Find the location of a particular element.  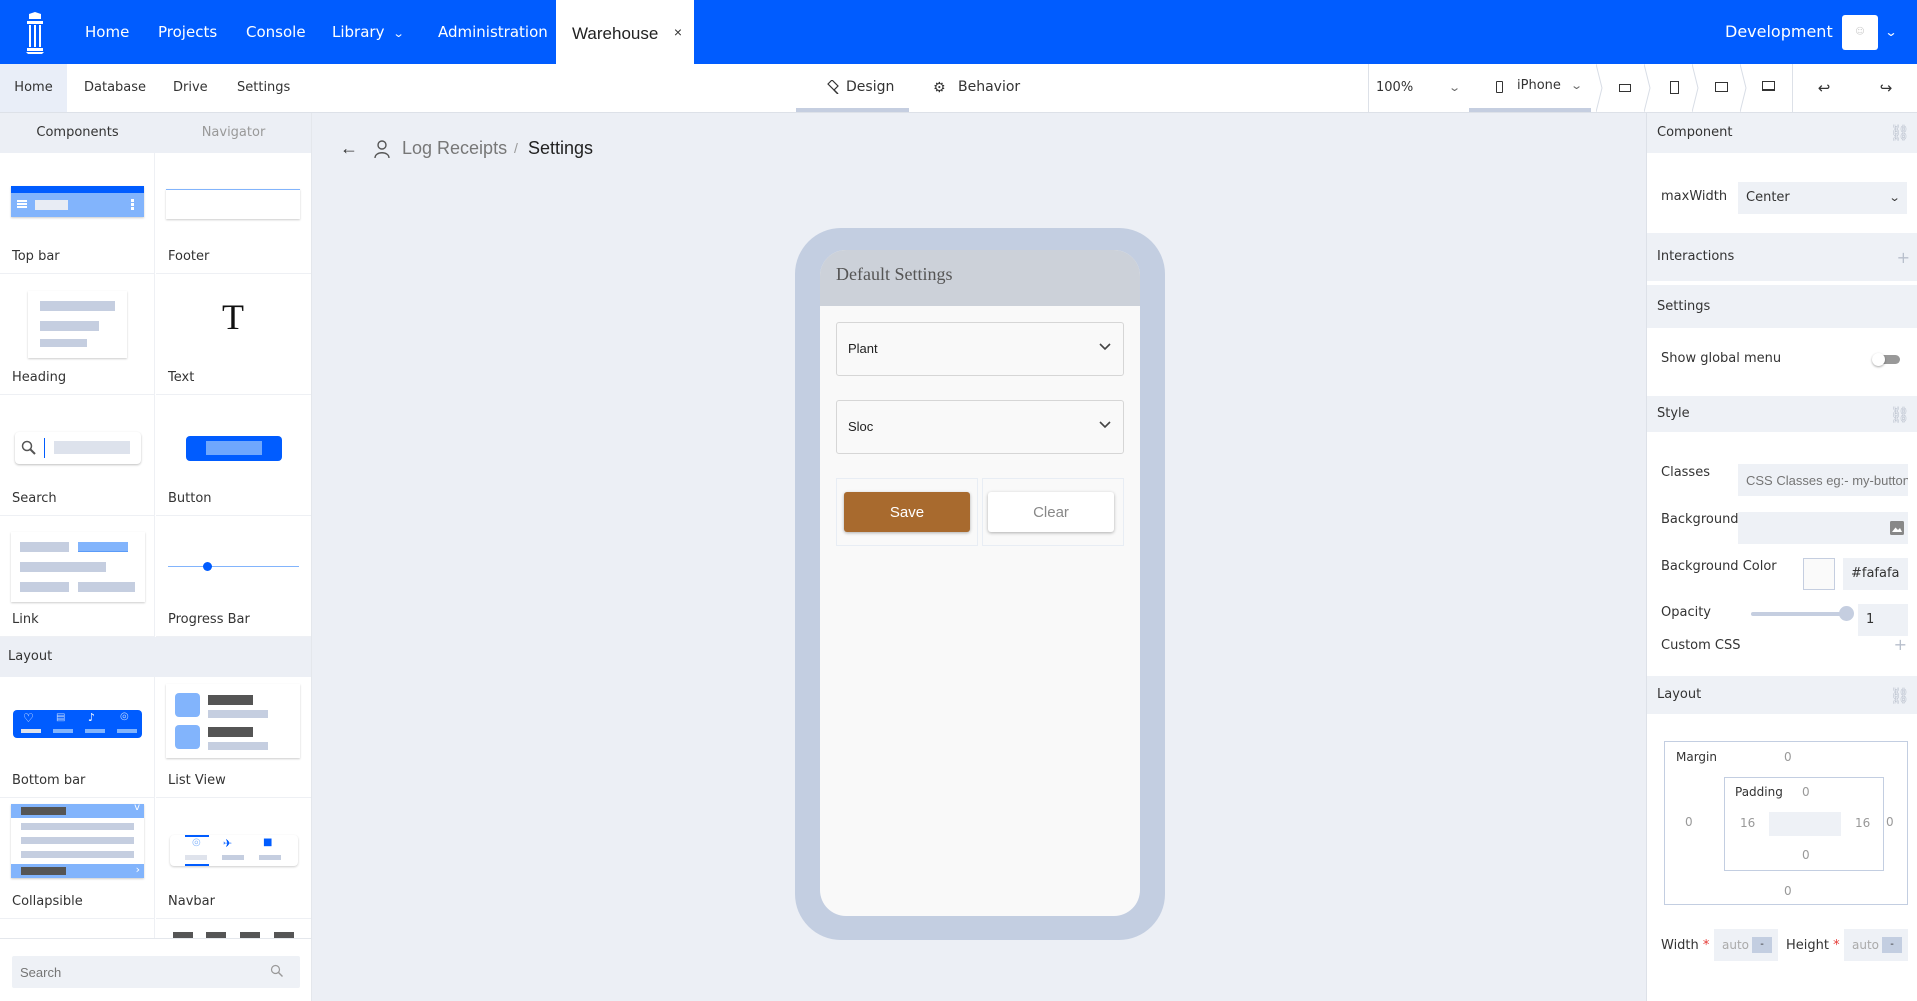

component-card-button: Button is located at coordinates (233, 455).